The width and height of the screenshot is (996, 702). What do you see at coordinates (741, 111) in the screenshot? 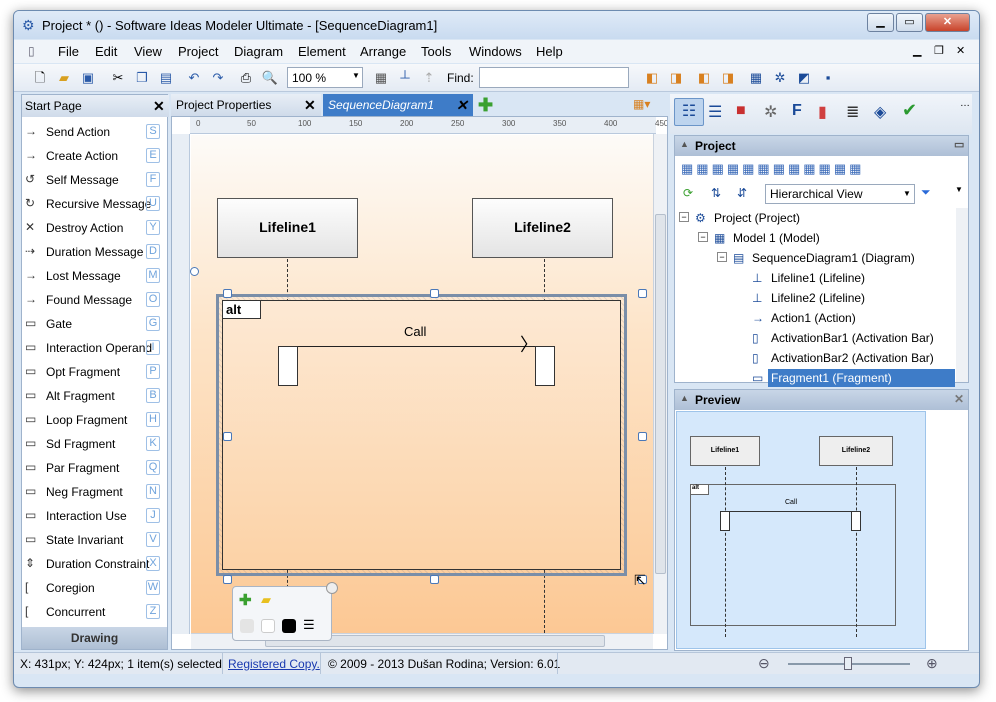
I see `toolbox-icon: ■` at bounding box center [741, 111].